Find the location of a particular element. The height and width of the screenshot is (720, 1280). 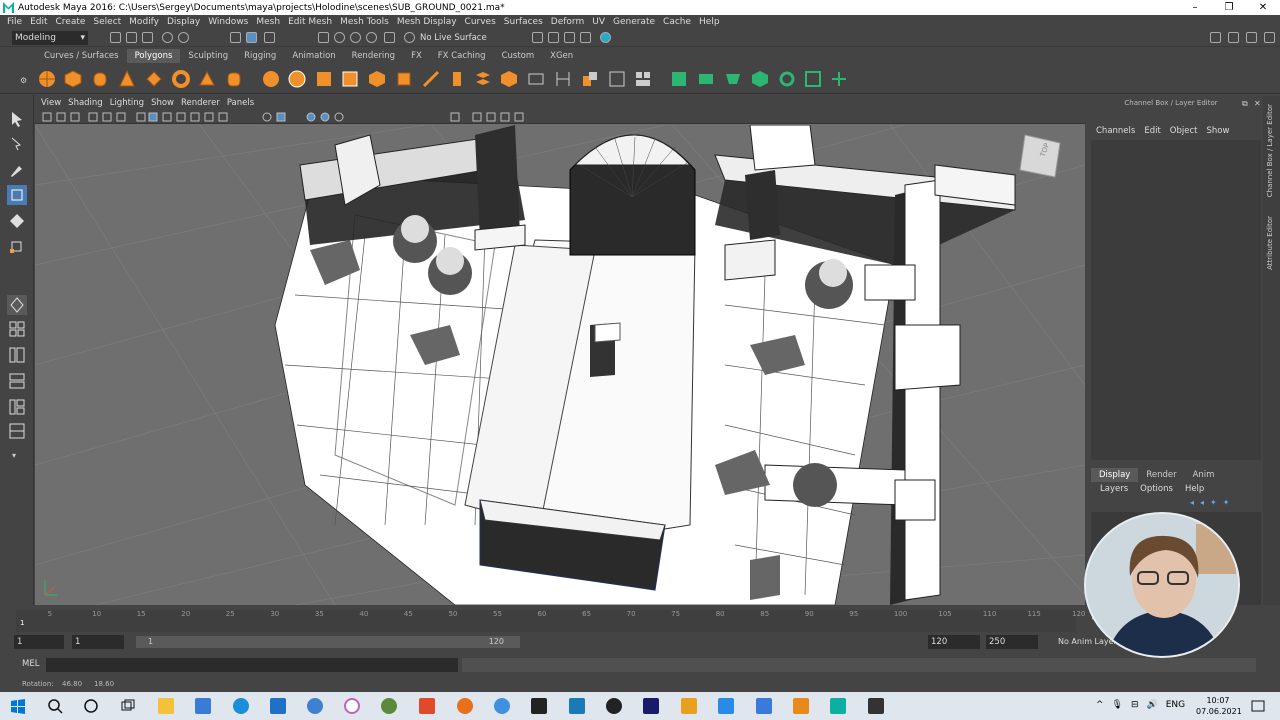

photos-icon is located at coordinates (577, 706).